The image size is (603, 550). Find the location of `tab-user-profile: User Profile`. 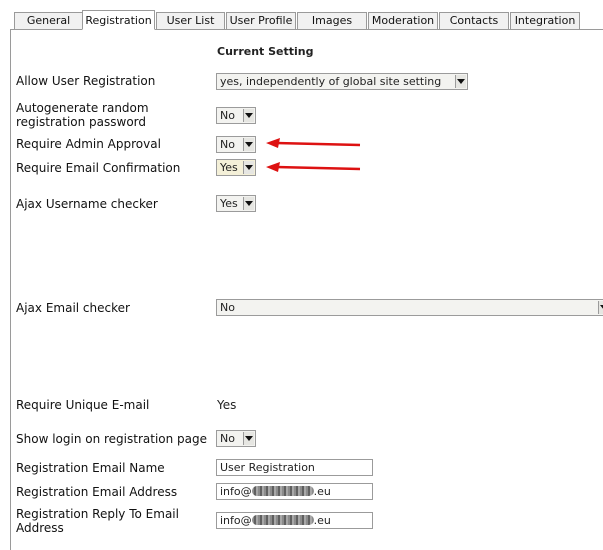

tab-user-profile: User Profile is located at coordinates (261, 20).